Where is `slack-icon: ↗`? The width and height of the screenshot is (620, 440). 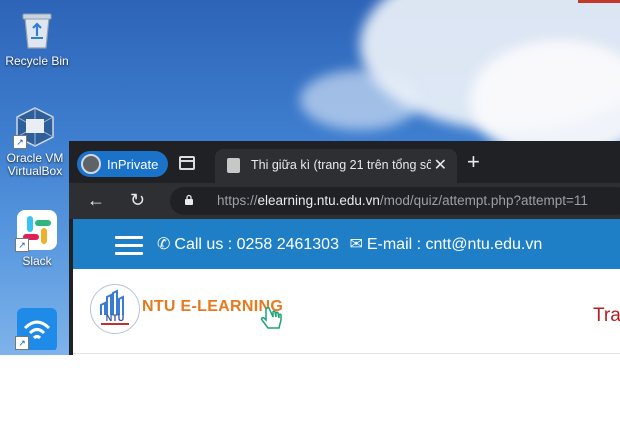
slack-icon: ↗ is located at coordinates (37, 230).